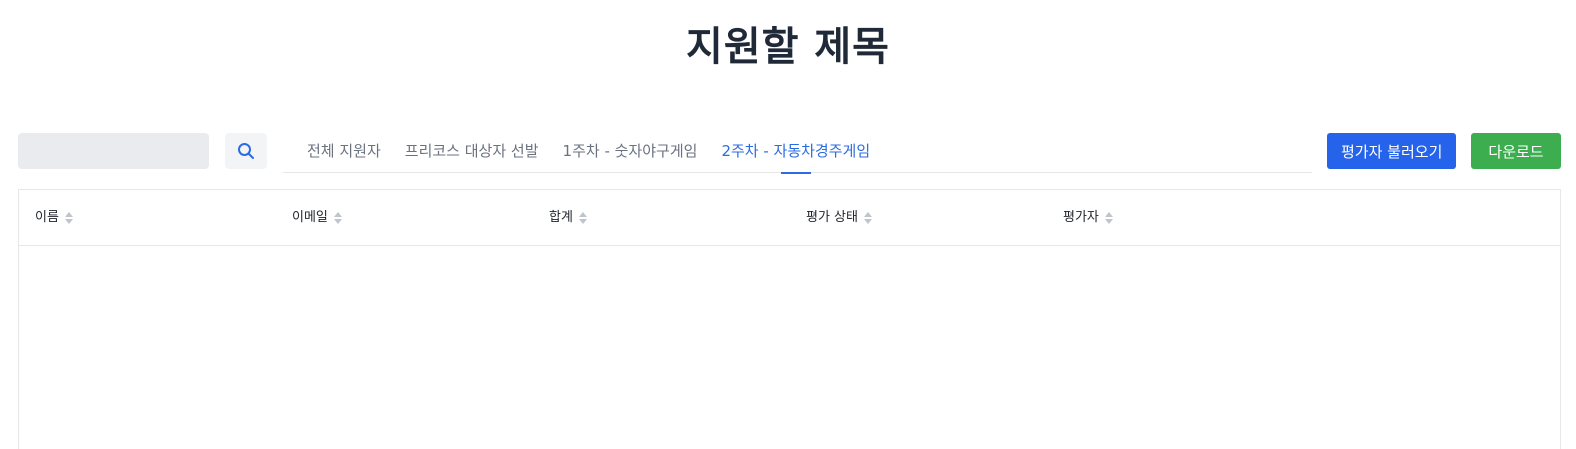  I want to click on search-button, so click(246, 151).